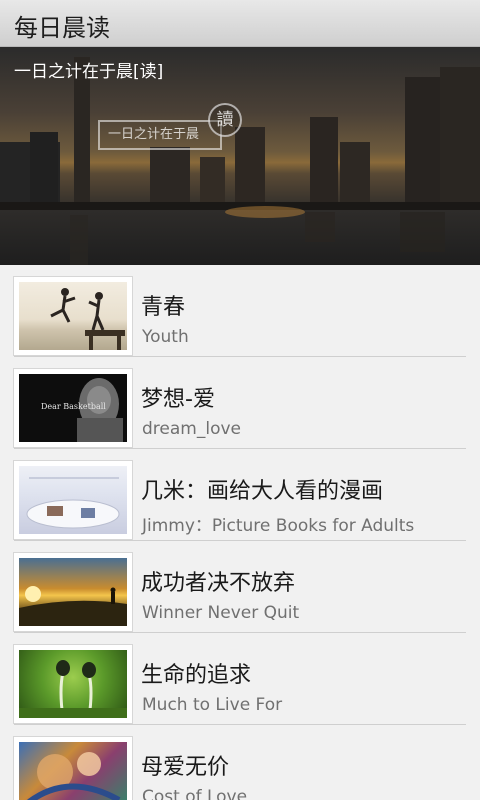  I want to click on sunset-hill-image, so click(73, 592).